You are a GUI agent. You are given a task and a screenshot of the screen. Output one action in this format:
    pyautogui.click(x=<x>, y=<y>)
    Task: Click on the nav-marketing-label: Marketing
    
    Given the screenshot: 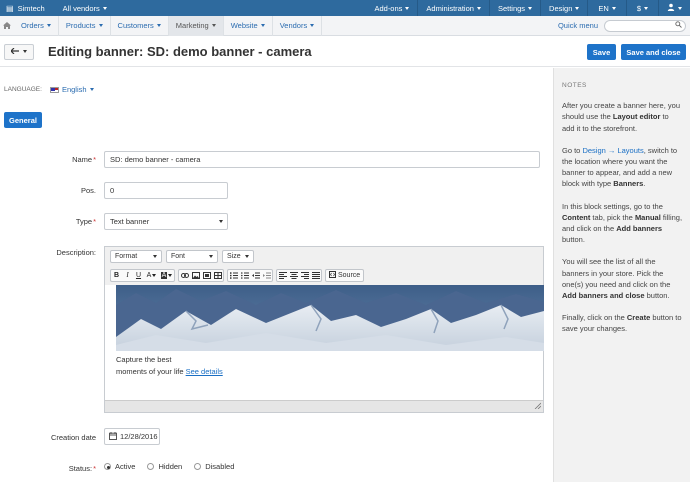 What is the action you would take?
    pyautogui.click(x=192, y=25)
    